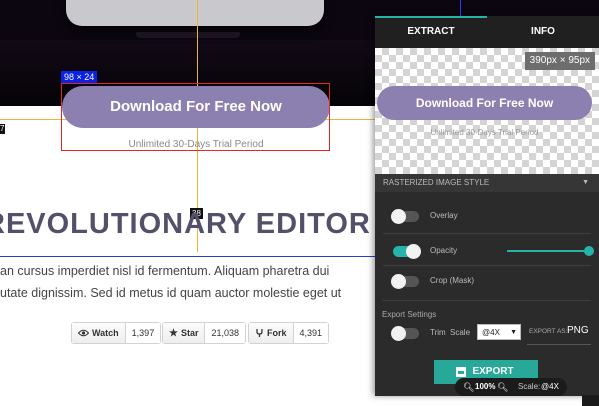 The height and width of the screenshot is (406, 599). I want to click on selection-size-badge: 98 × 24, so click(79, 77).